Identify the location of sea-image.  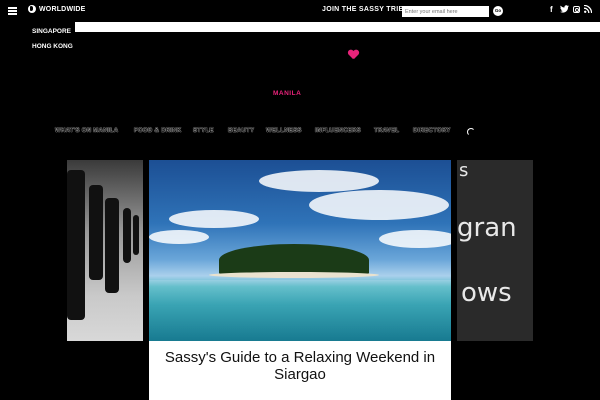
(300, 310).